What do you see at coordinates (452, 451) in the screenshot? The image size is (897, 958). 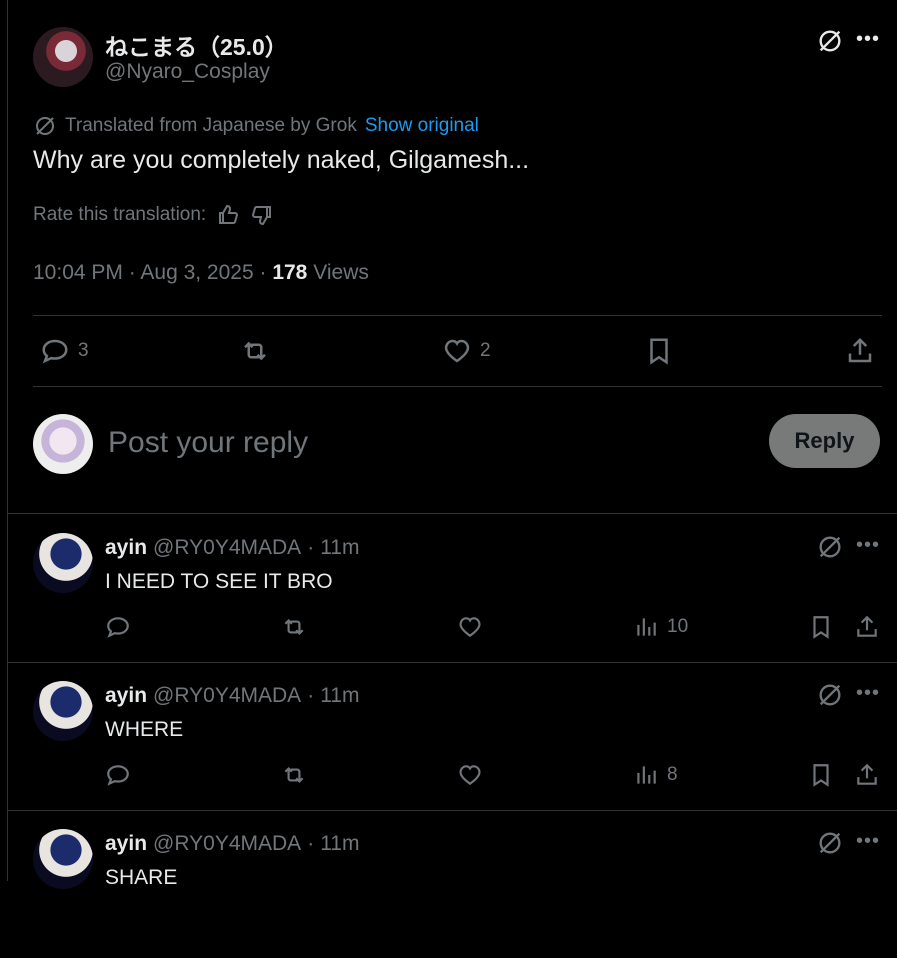 I see `reply-composer: Post your reply Reply` at bounding box center [452, 451].